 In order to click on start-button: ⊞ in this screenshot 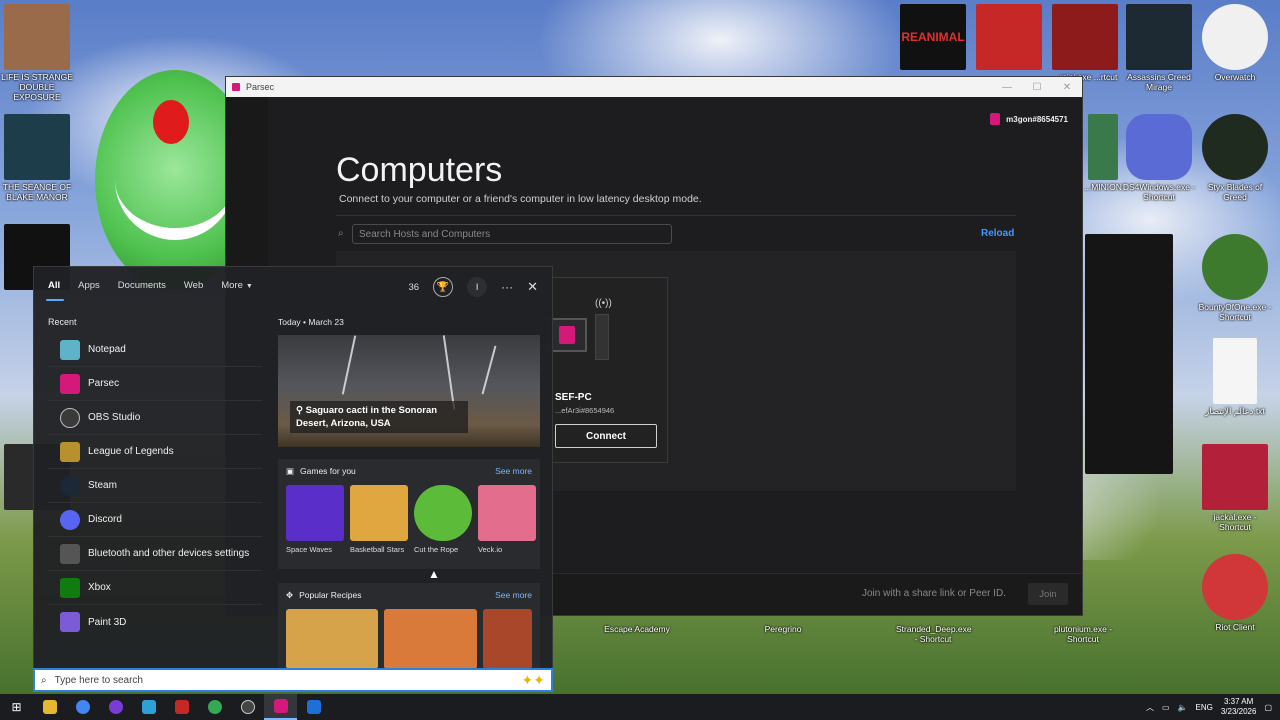, I will do `click(16, 707)`.